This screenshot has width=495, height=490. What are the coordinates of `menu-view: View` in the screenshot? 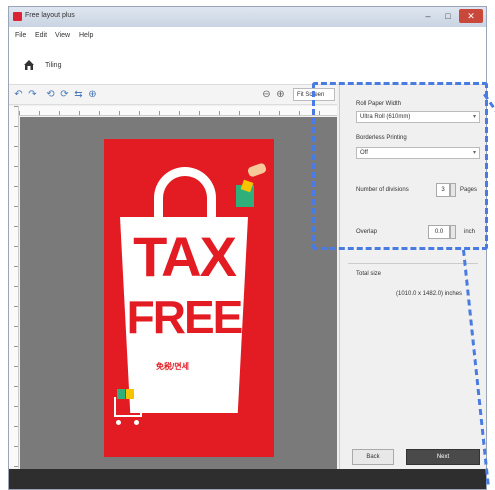 It's located at (62, 35).